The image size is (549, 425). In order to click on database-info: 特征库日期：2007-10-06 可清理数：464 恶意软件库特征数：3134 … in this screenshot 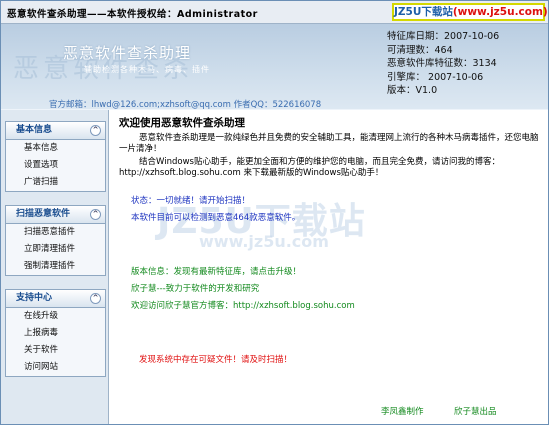, I will do `click(443, 64)`.